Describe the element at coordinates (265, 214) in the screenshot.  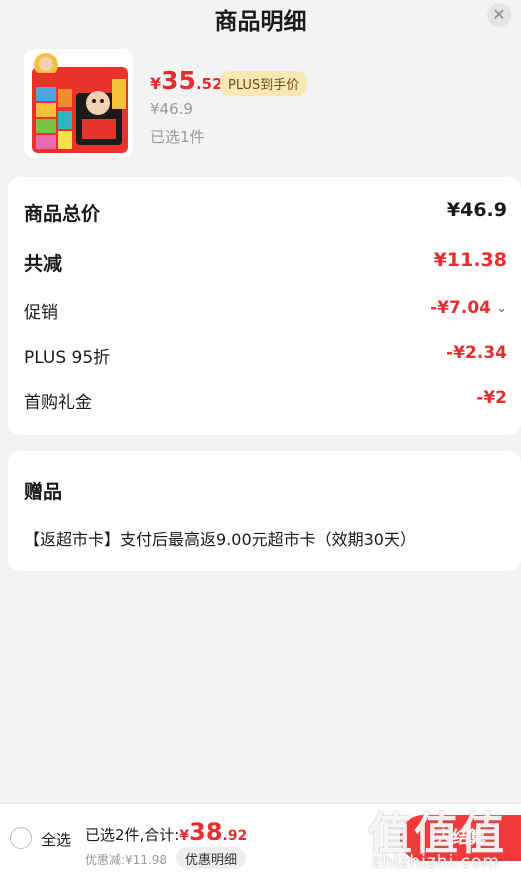
I see `total-price-row: 商品总价 ¥46.9` at that location.